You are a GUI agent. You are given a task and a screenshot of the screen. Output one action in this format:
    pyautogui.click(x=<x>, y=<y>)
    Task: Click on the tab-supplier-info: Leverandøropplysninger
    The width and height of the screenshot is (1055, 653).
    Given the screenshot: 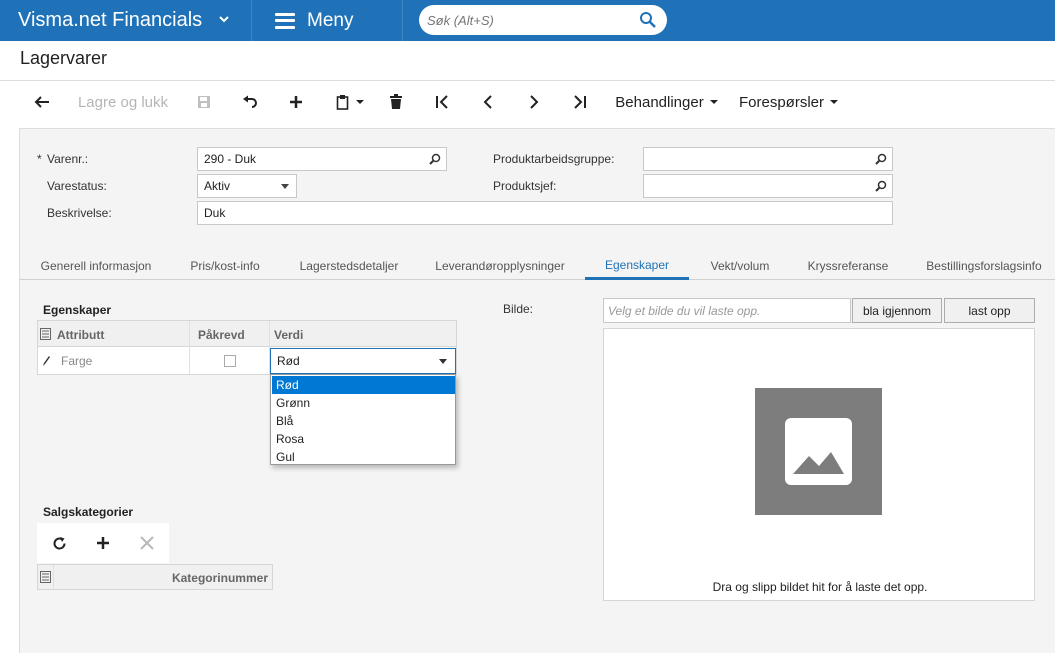 What is the action you would take?
    pyautogui.click(x=500, y=266)
    